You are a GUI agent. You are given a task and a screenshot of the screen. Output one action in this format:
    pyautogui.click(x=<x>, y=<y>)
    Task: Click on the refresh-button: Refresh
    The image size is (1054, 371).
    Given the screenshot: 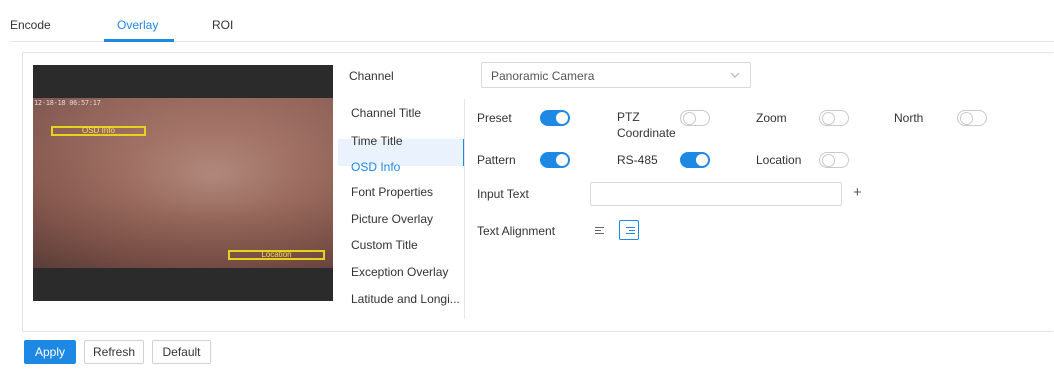 What is the action you would take?
    pyautogui.click(x=114, y=352)
    